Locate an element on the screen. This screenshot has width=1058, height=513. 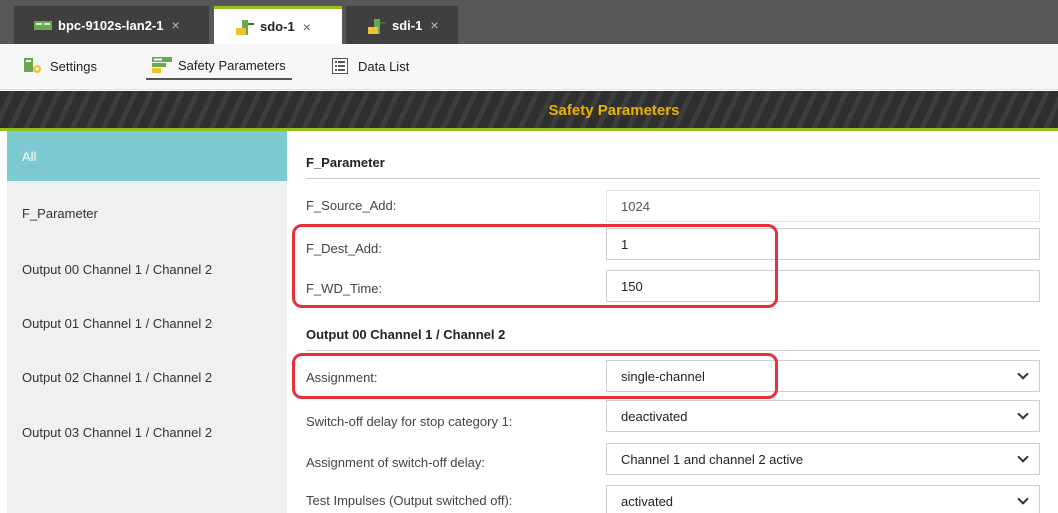
settings-label: Settings is located at coordinates (73, 66).